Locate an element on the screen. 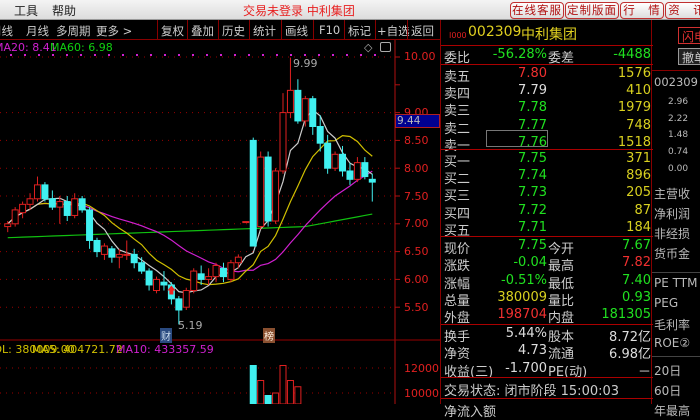  news-button: 资 讯 is located at coordinates (682, 10).